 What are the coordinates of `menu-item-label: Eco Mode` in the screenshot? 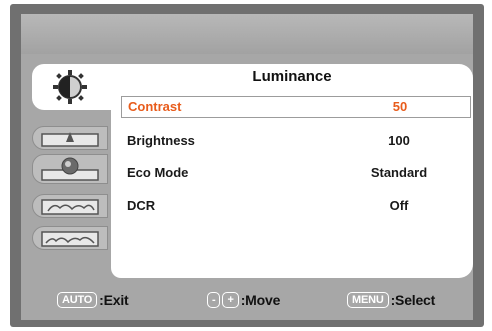 It's located at (158, 172).